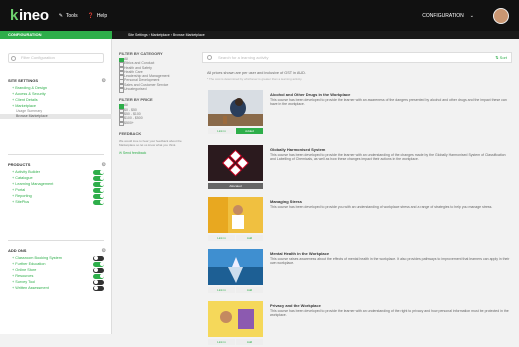 The height and width of the screenshot is (347, 519). What do you see at coordinates (158, 90) in the screenshot?
I see `filter-option: Uncategorised` at bounding box center [158, 90].